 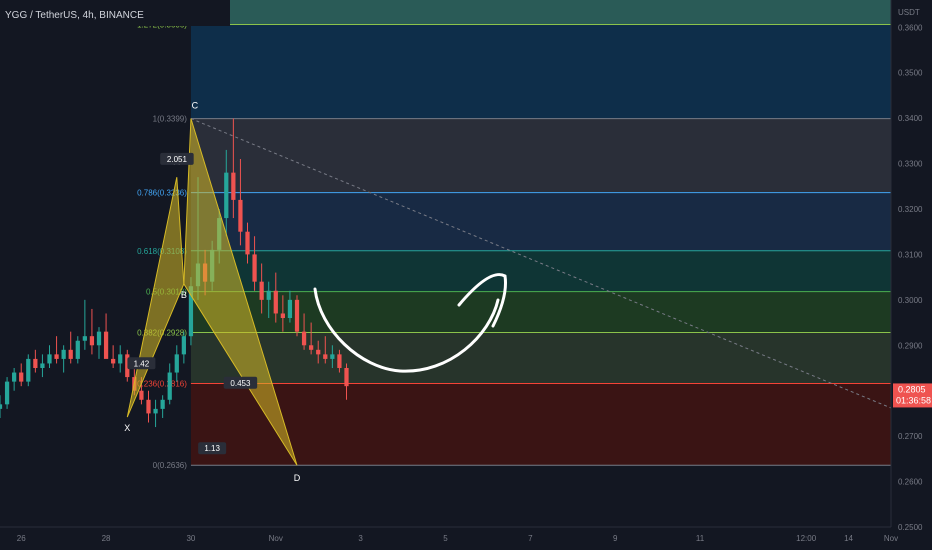 What do you see at coordinates (910, 118) in the screenshot?
I see `price-tick-label: 0.3400` at bounding box center [910, 118].